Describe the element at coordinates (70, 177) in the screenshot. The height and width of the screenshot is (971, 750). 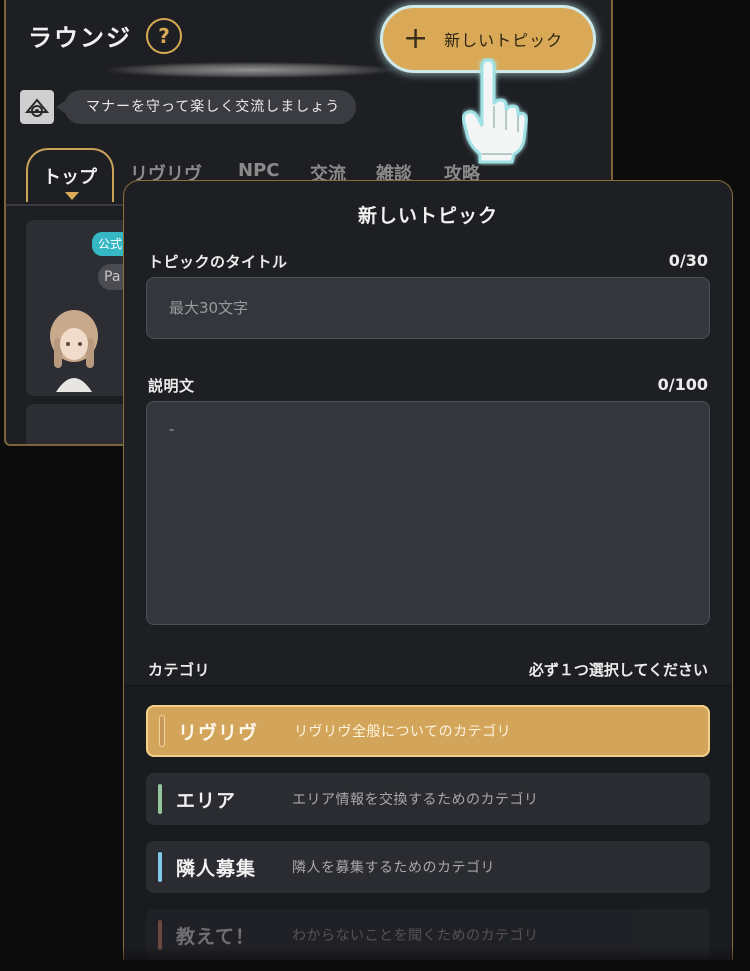
I see `tab-label: トップ` at that location.